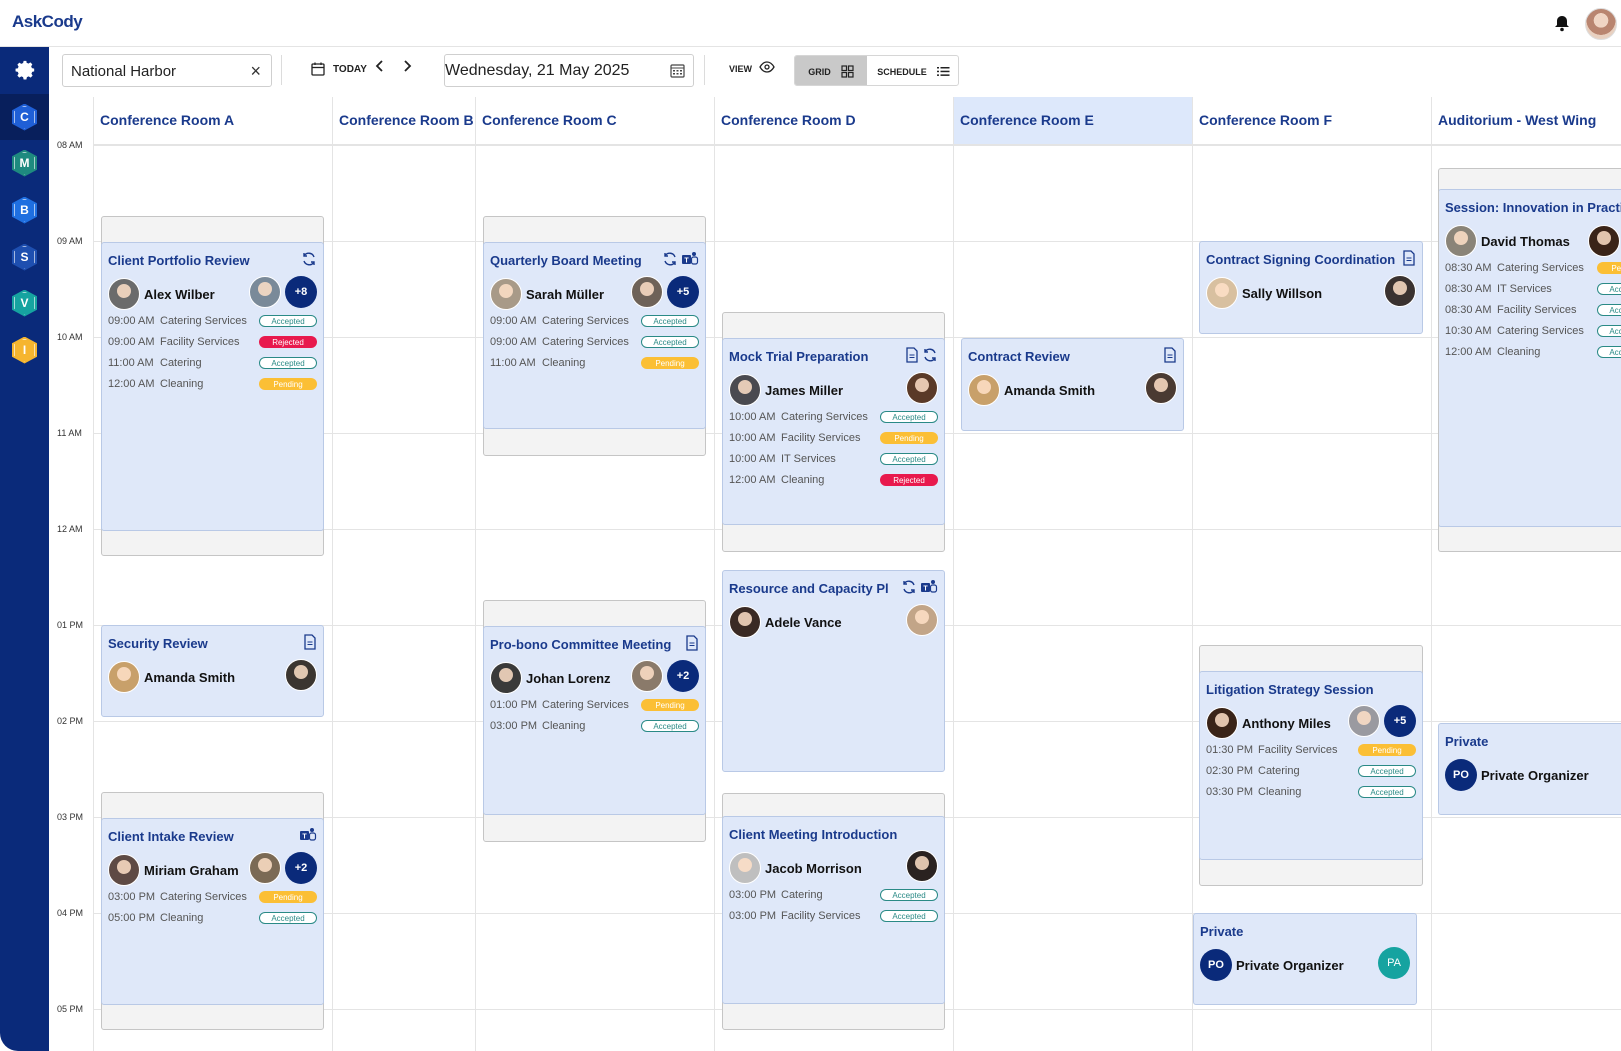 This screenshot has height=1051, width=1621. Describe the element at coordinates (179, 294) in the screenshot. I see `organizer-name: Alex Wilber` at that location.